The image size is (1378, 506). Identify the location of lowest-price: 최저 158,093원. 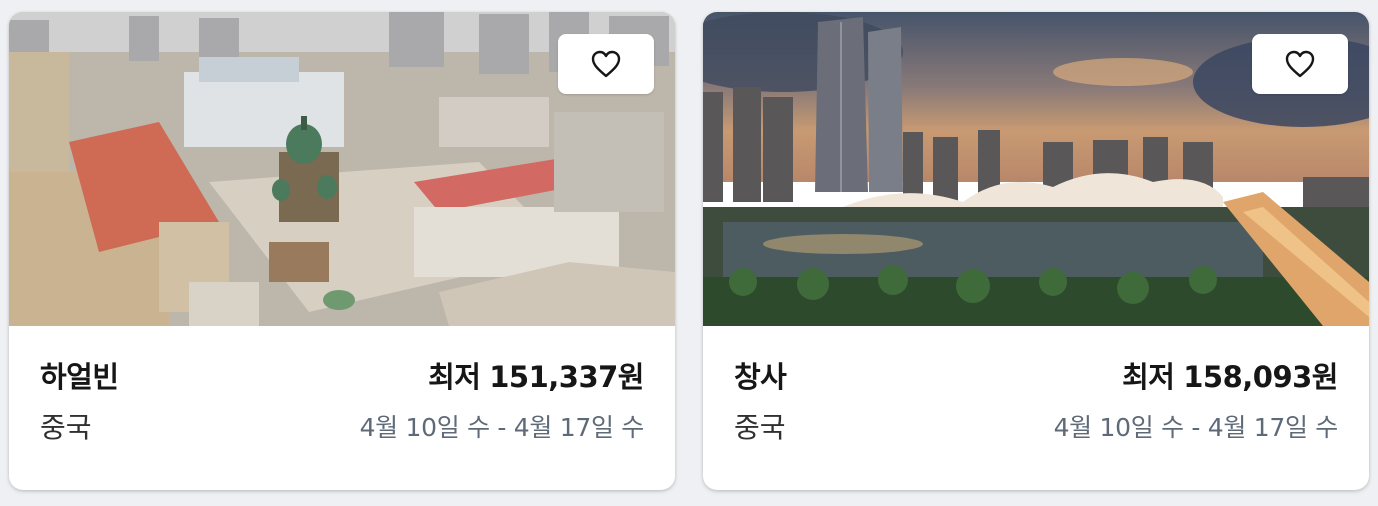
(1230, 375).